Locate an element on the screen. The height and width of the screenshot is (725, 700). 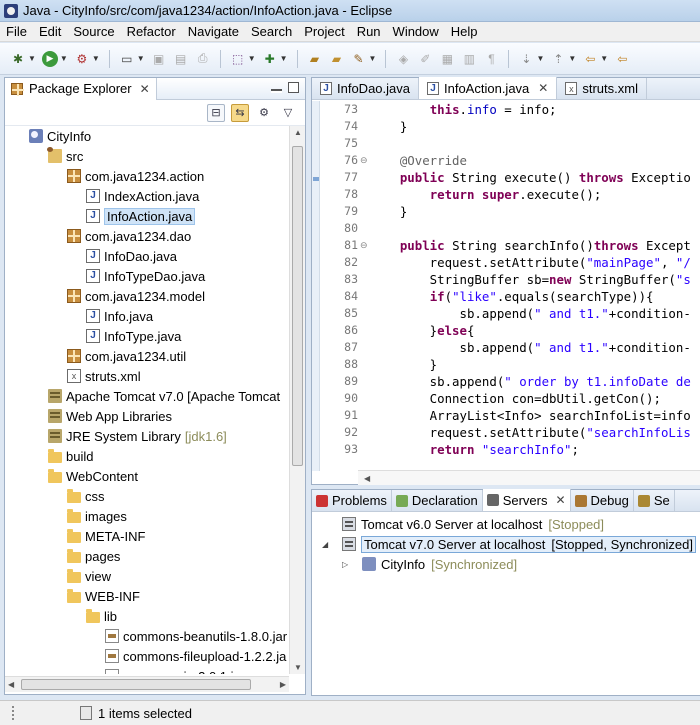
menu-item-search: Search is located at coordinates (271, 31).